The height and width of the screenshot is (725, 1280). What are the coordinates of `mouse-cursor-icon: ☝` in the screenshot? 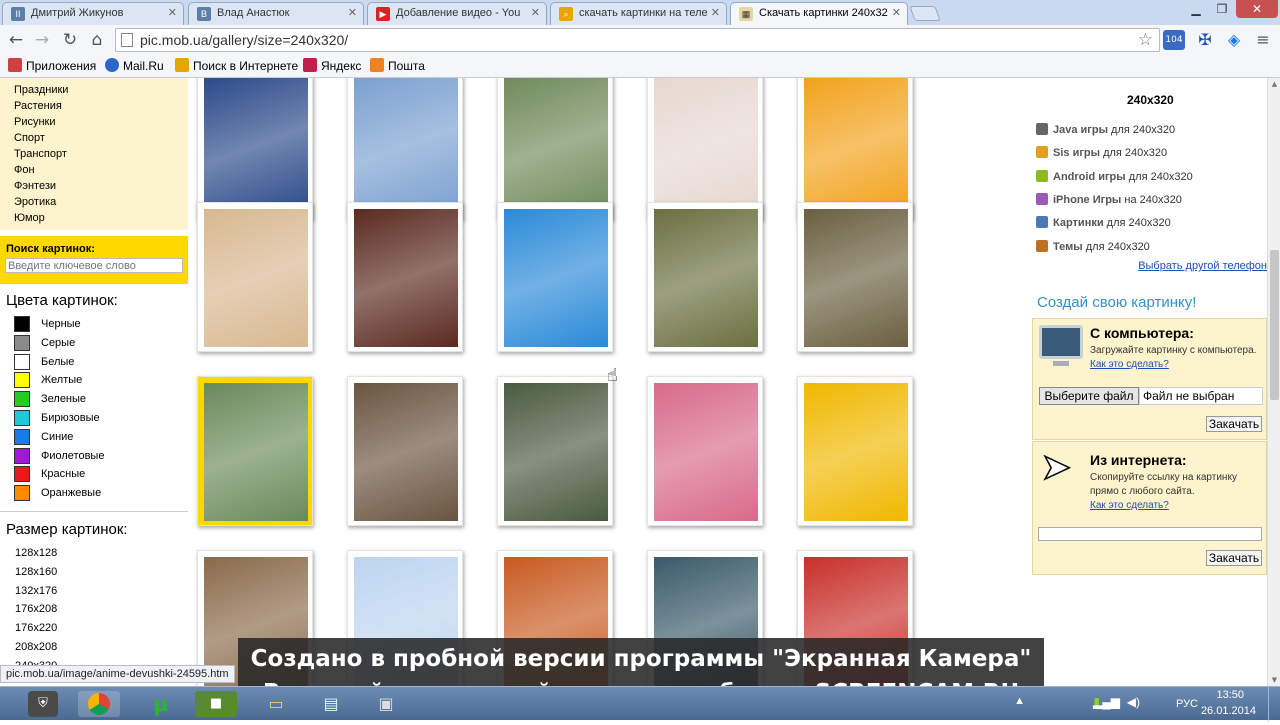 It's located at (612, 375).